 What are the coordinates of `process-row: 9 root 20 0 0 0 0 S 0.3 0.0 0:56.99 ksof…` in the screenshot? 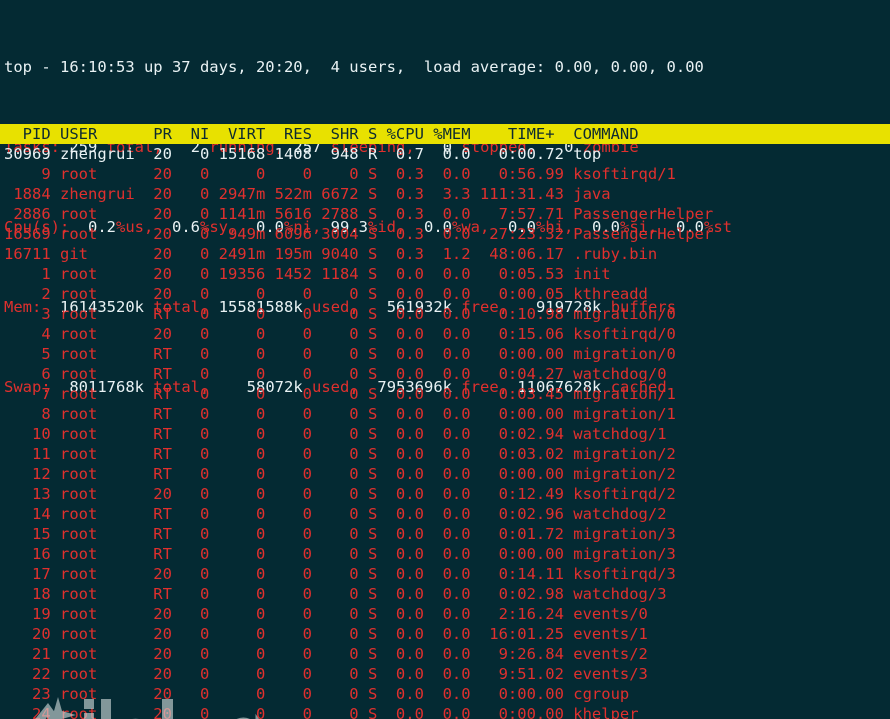 It's located at (447, 174).